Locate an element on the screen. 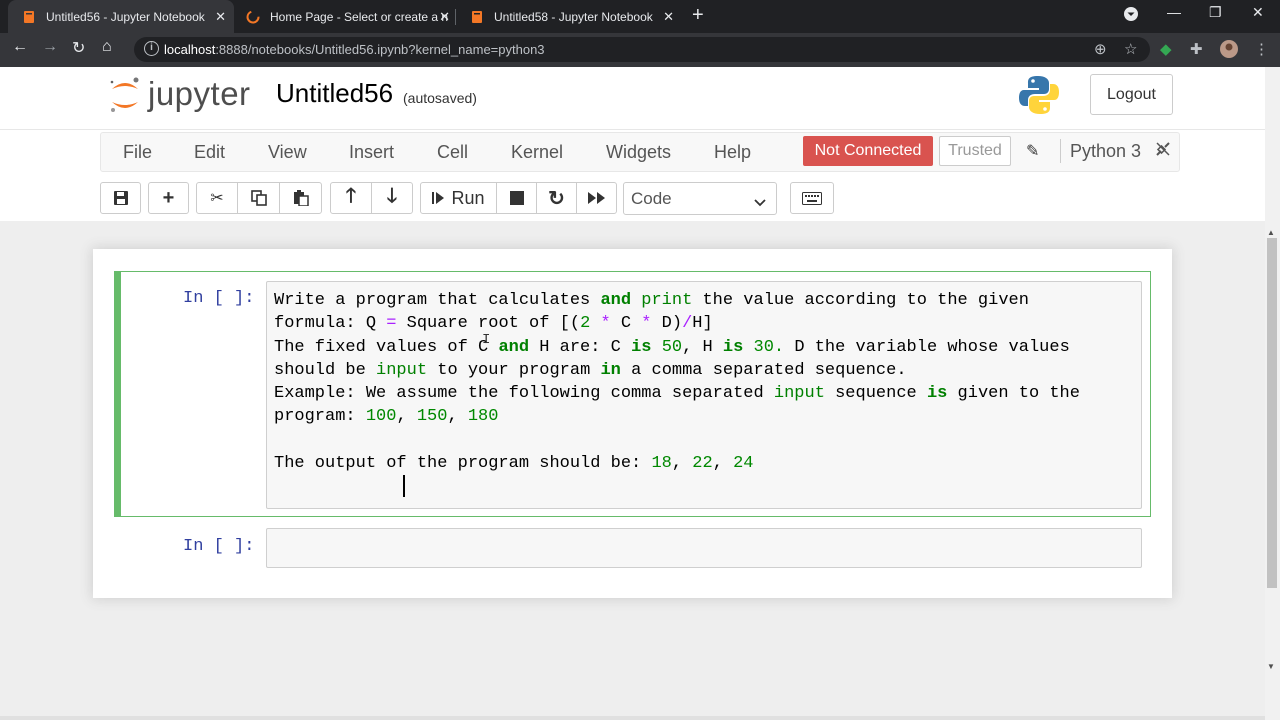 The height and width of the screenshot is (720, 1280). new-tab-icon: + is located at coordinates (698, 15).